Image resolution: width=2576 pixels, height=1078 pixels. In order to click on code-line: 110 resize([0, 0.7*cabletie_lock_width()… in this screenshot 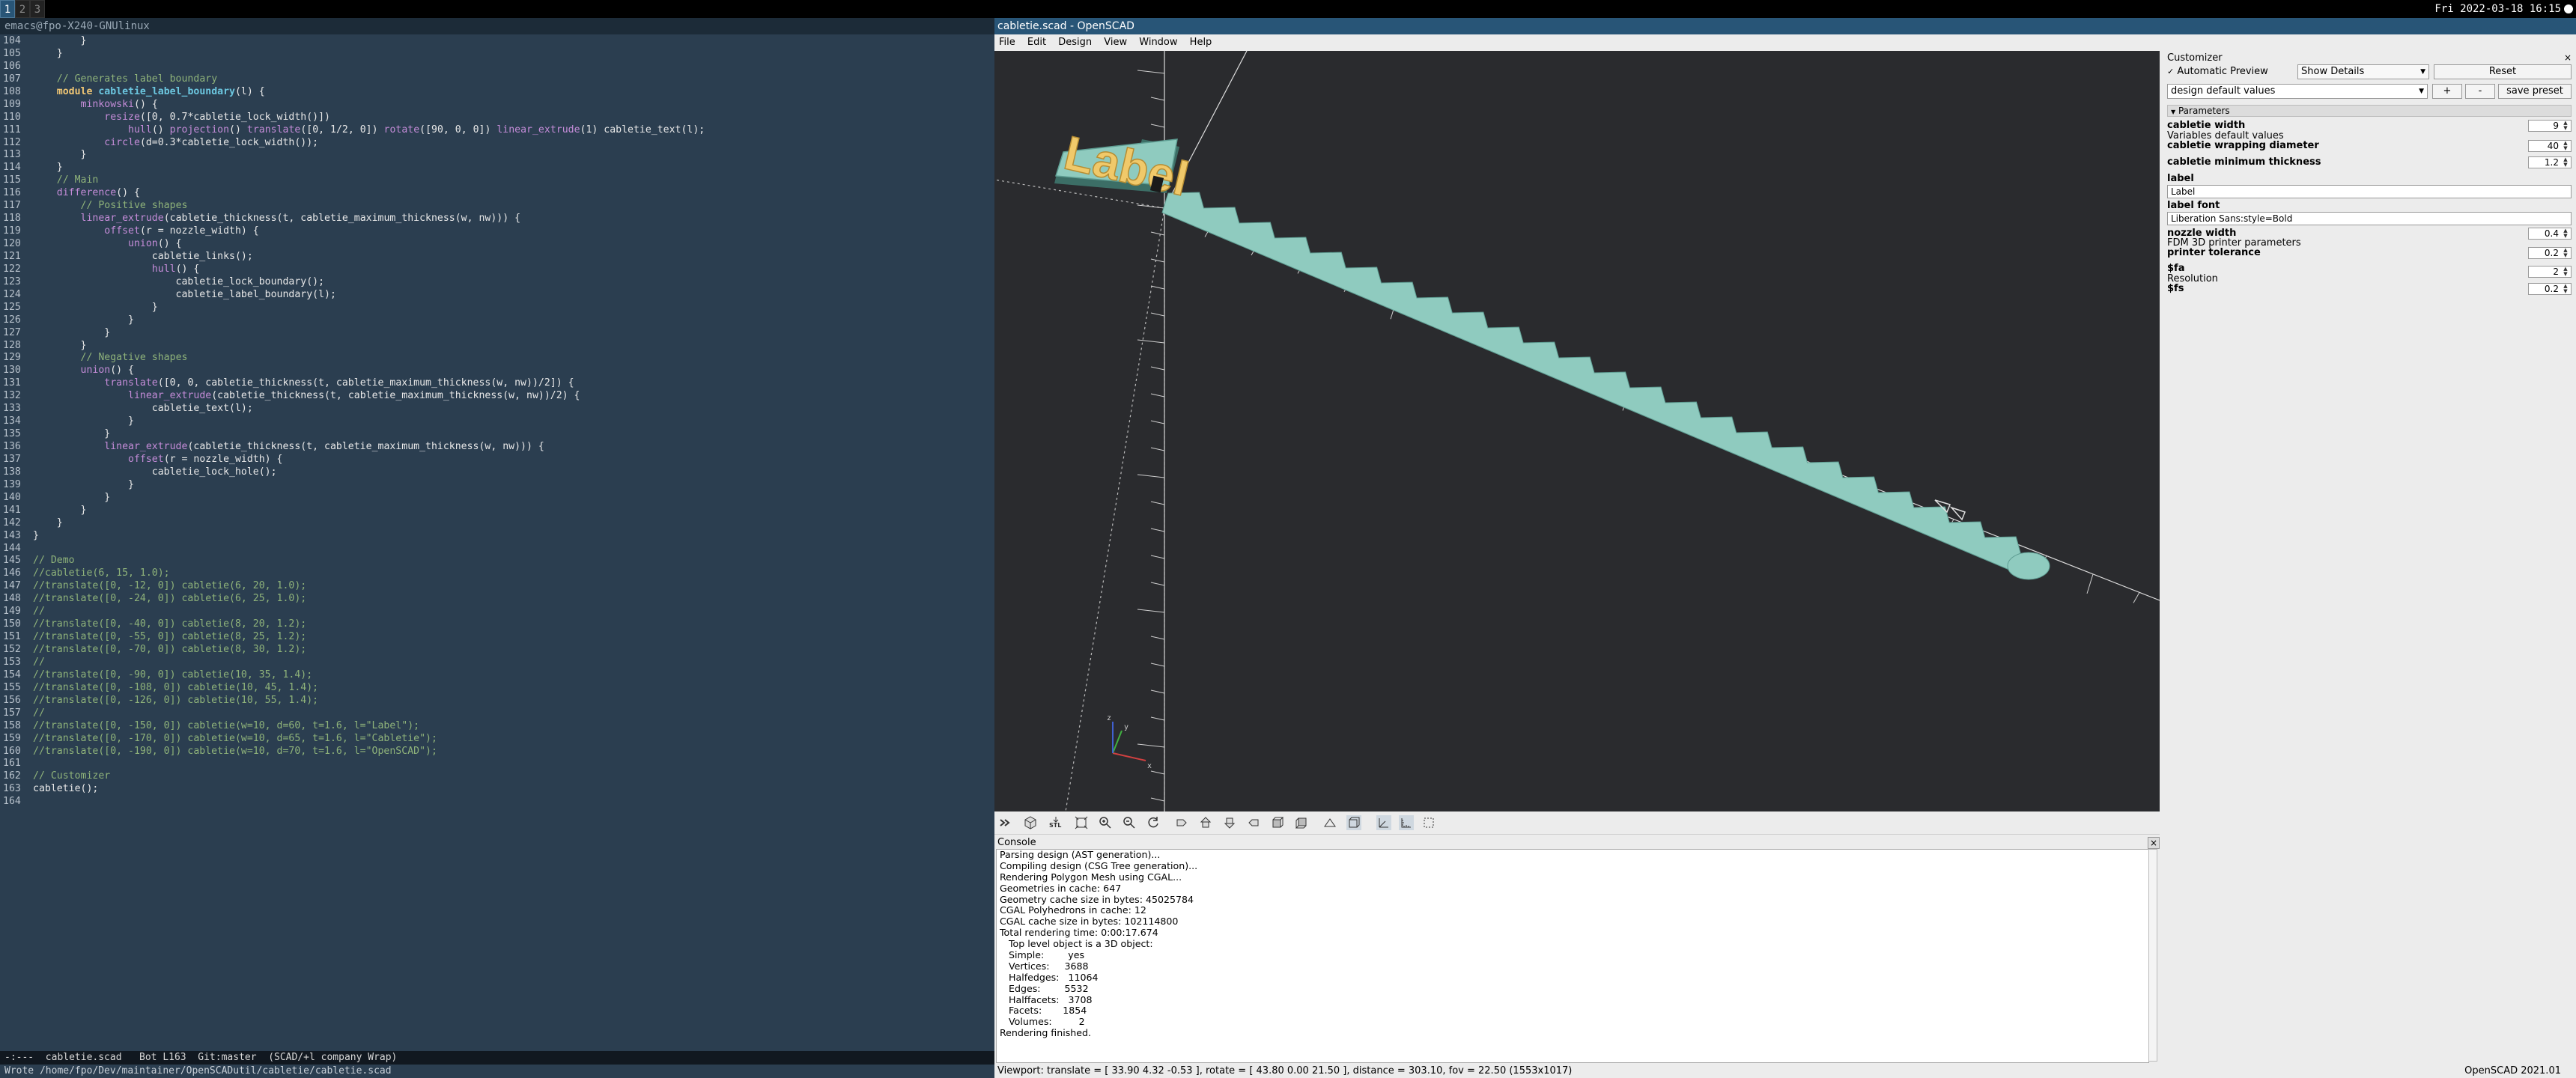, I will do `click(497, 118)`.